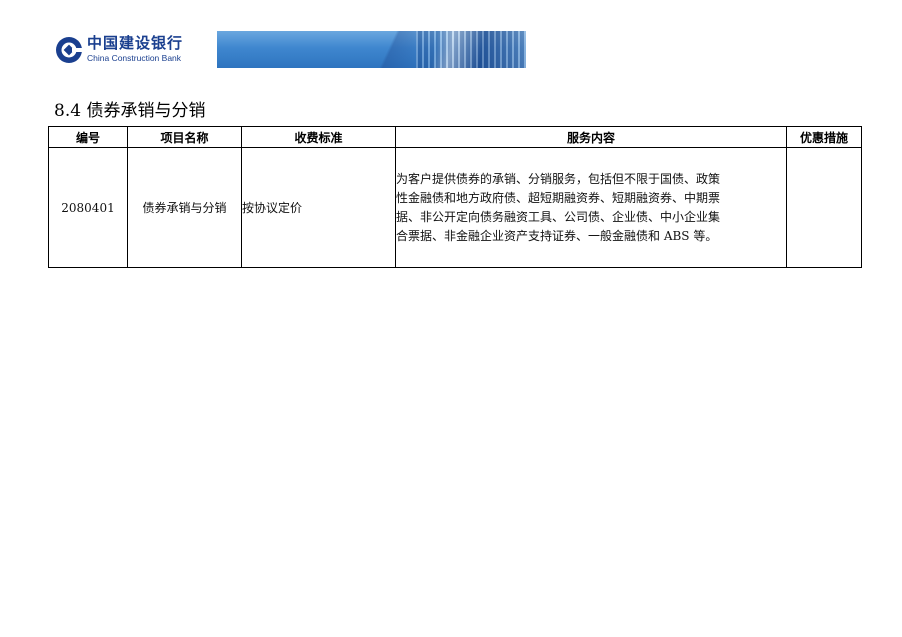 The image size is (902, 637). I want to click on logo-english-name: China Construction Bank, so click(134, 58).